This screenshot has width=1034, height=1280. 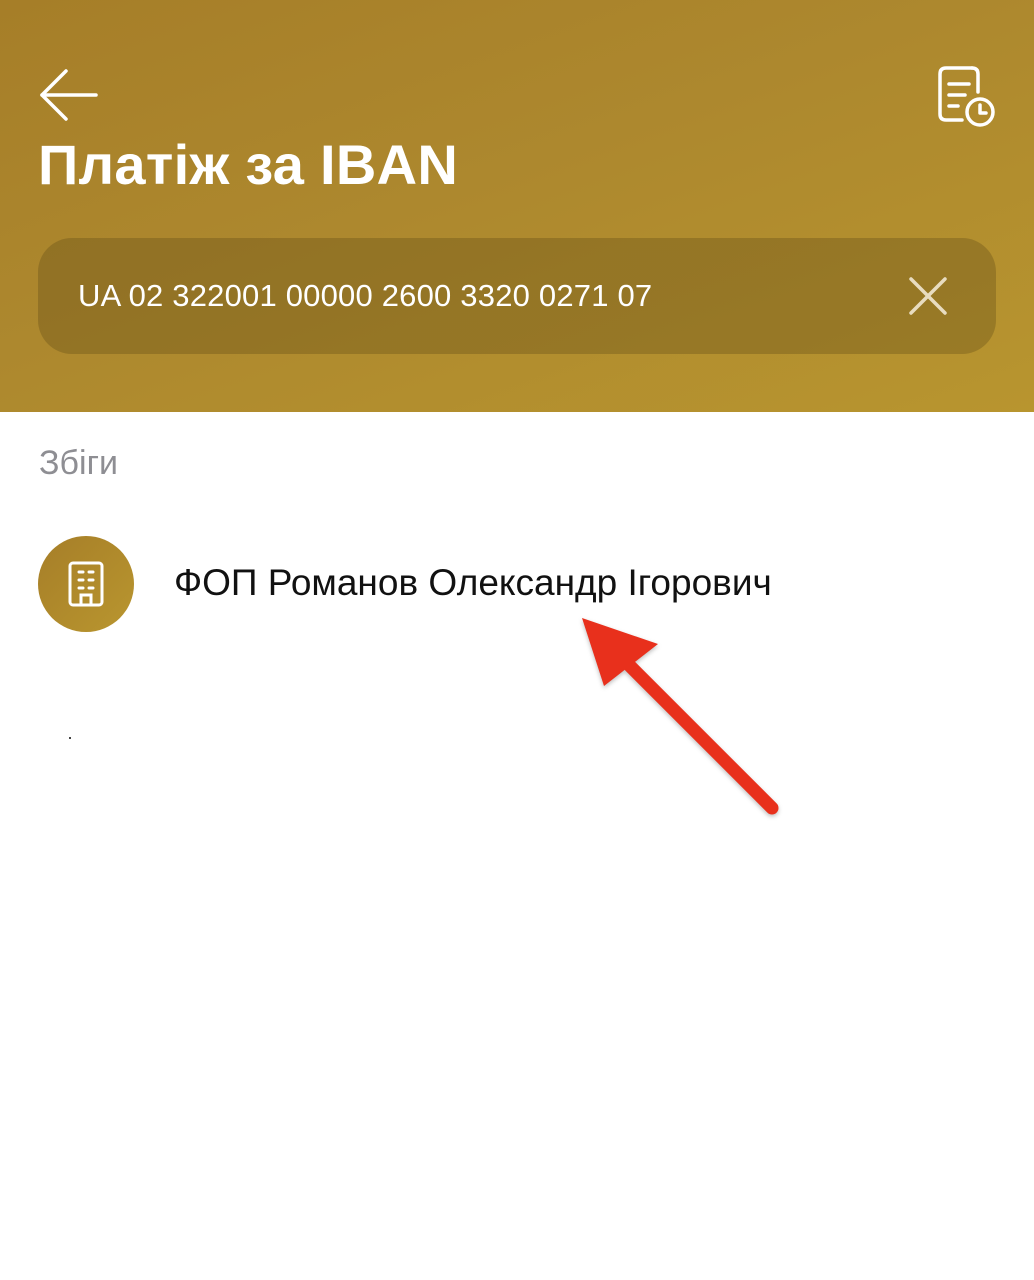 What do you see at coordinates (248, 164) in the screenshot?
I see `page-title: Платіж за IBAN` at bounding box center [248, 164].